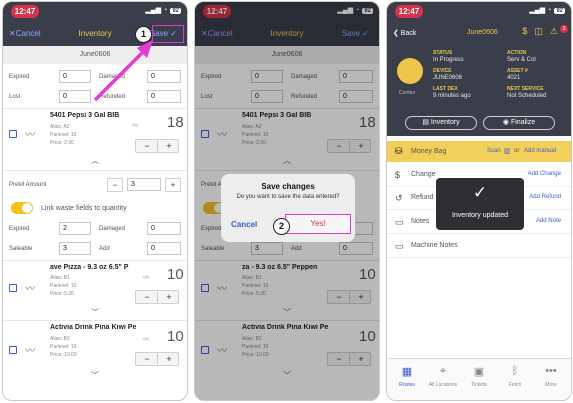 This screenshot has height=403, width=573. I want to click on document-icon: ▭, so click(399, 246).